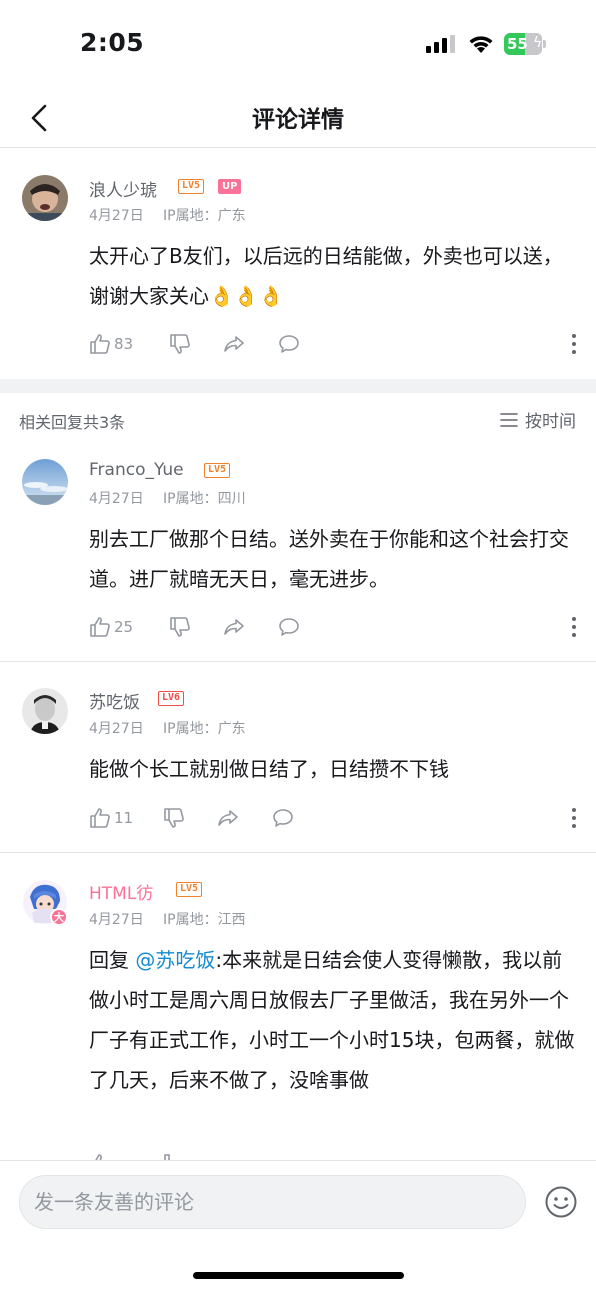 The width and height of the screenshot is (596, 1291). I want to click on avatar: 大, so click(45, 902).